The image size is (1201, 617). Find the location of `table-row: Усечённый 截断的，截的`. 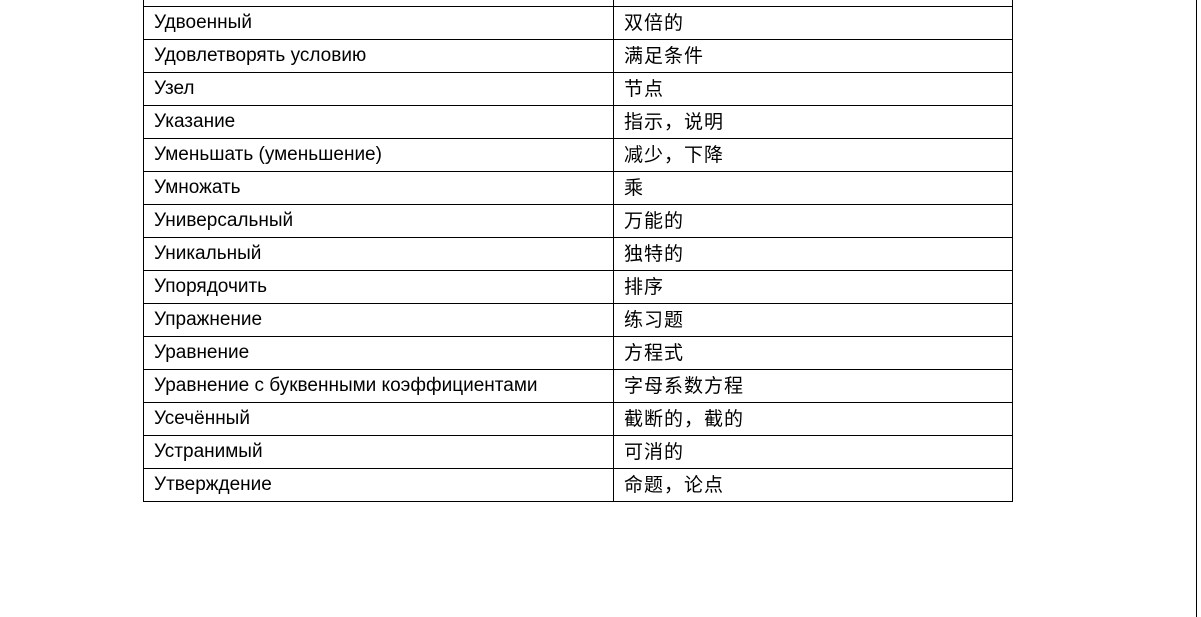

table-row: Усечённый 截断的，截的 is located at coordinates (578, 418).